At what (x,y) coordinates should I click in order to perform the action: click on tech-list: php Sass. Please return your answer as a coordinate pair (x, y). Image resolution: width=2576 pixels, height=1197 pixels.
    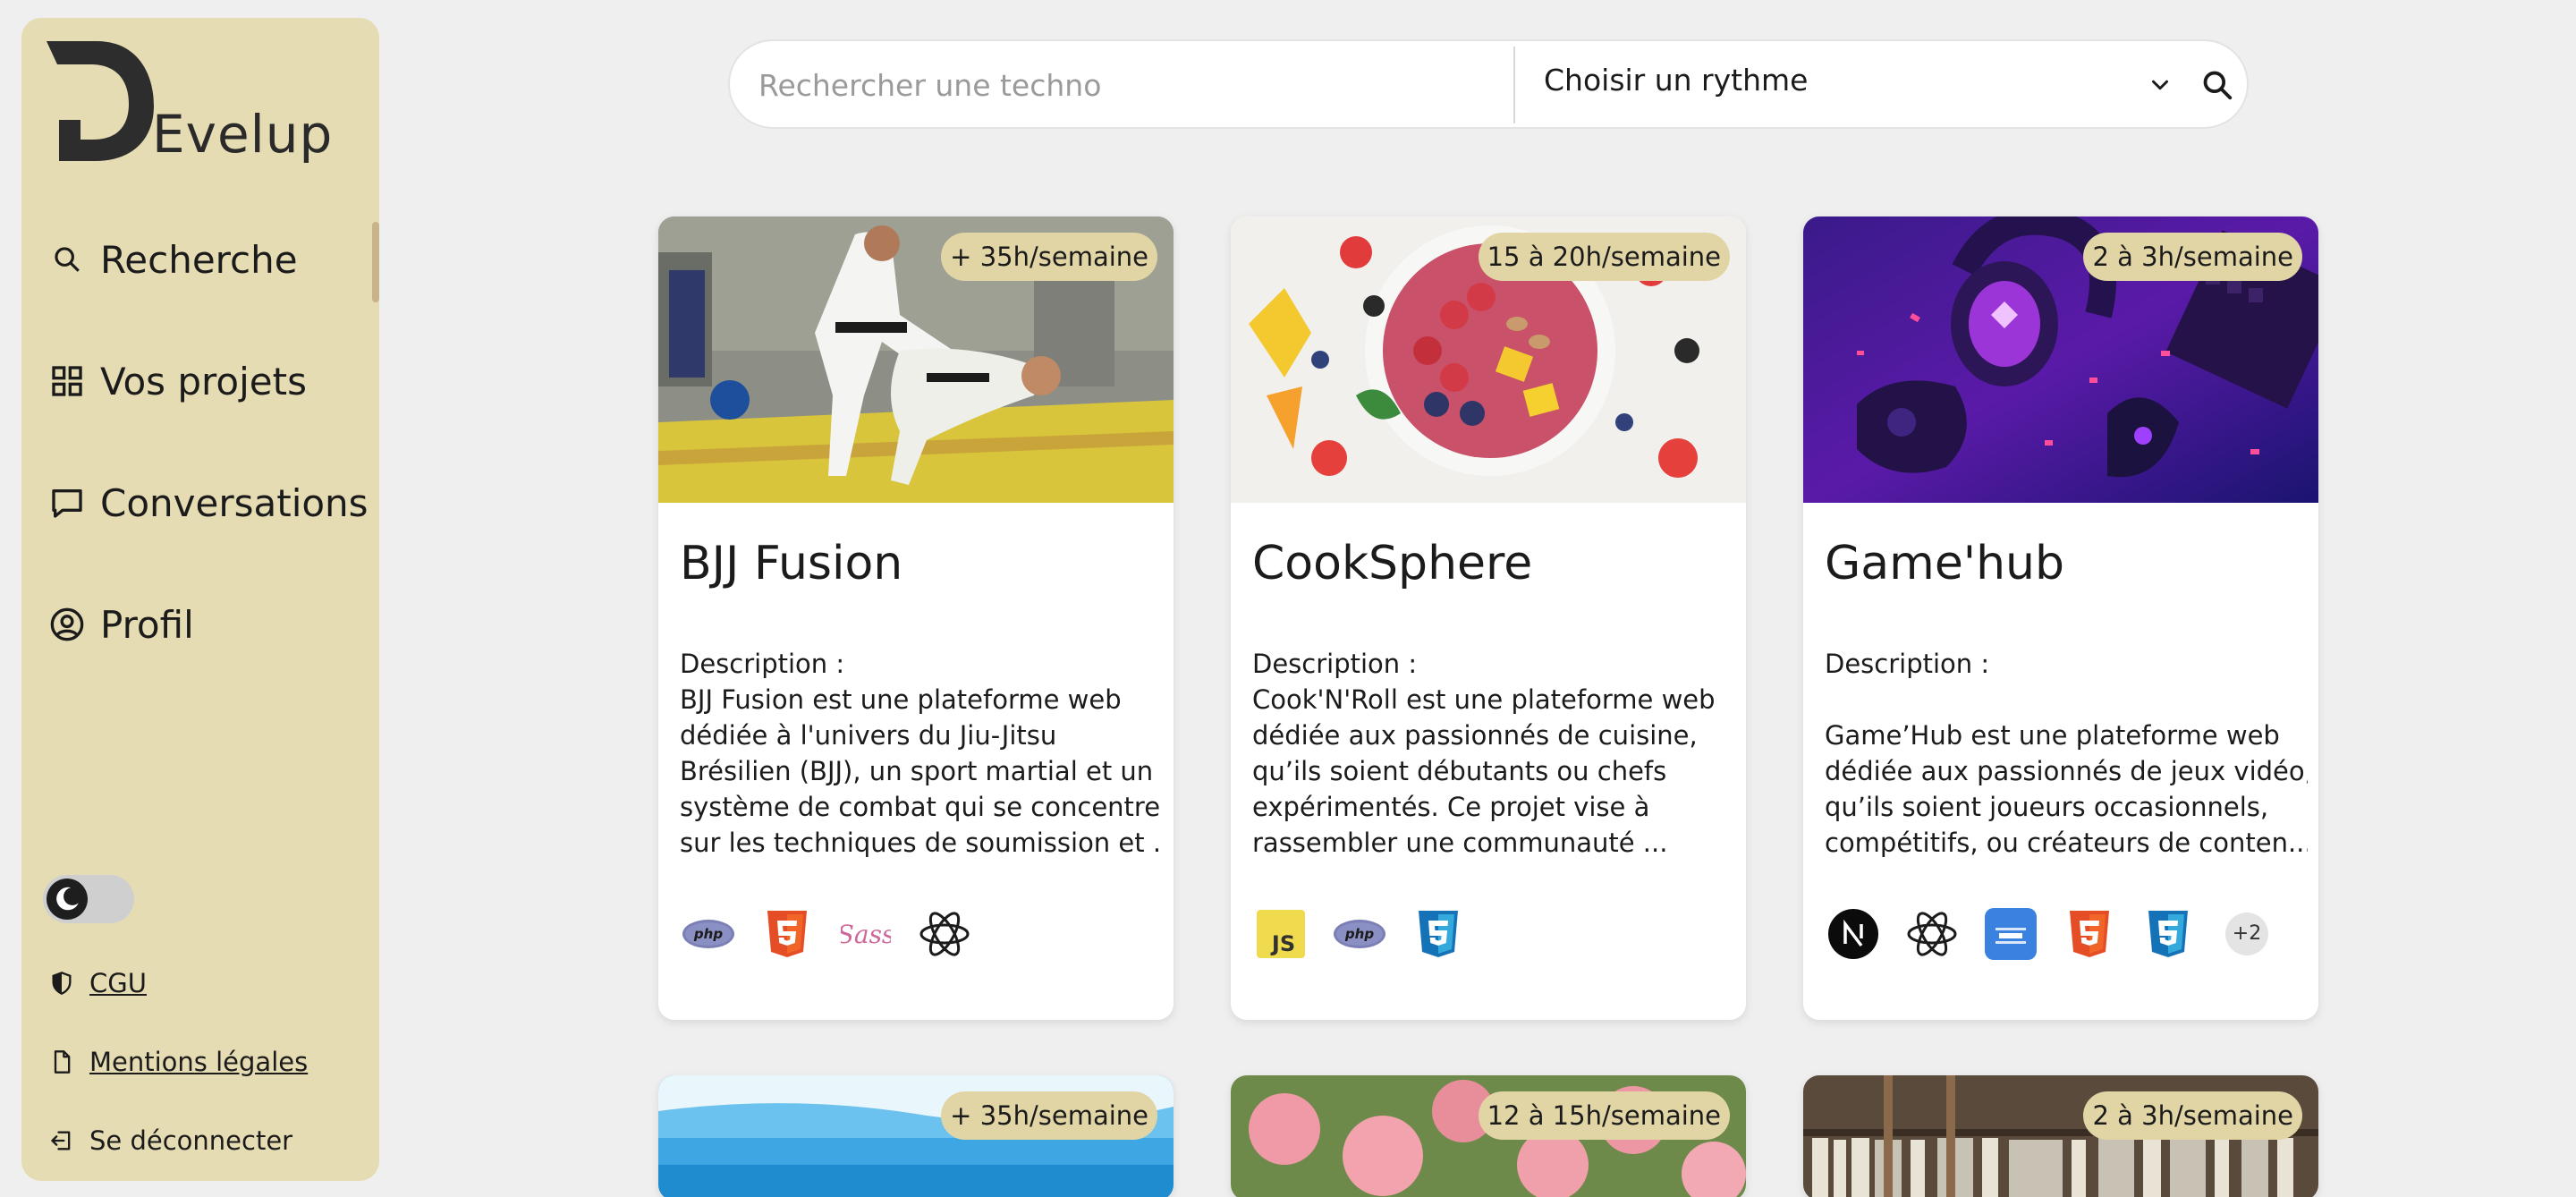
    Looking at the image, I should click on (837, 934).